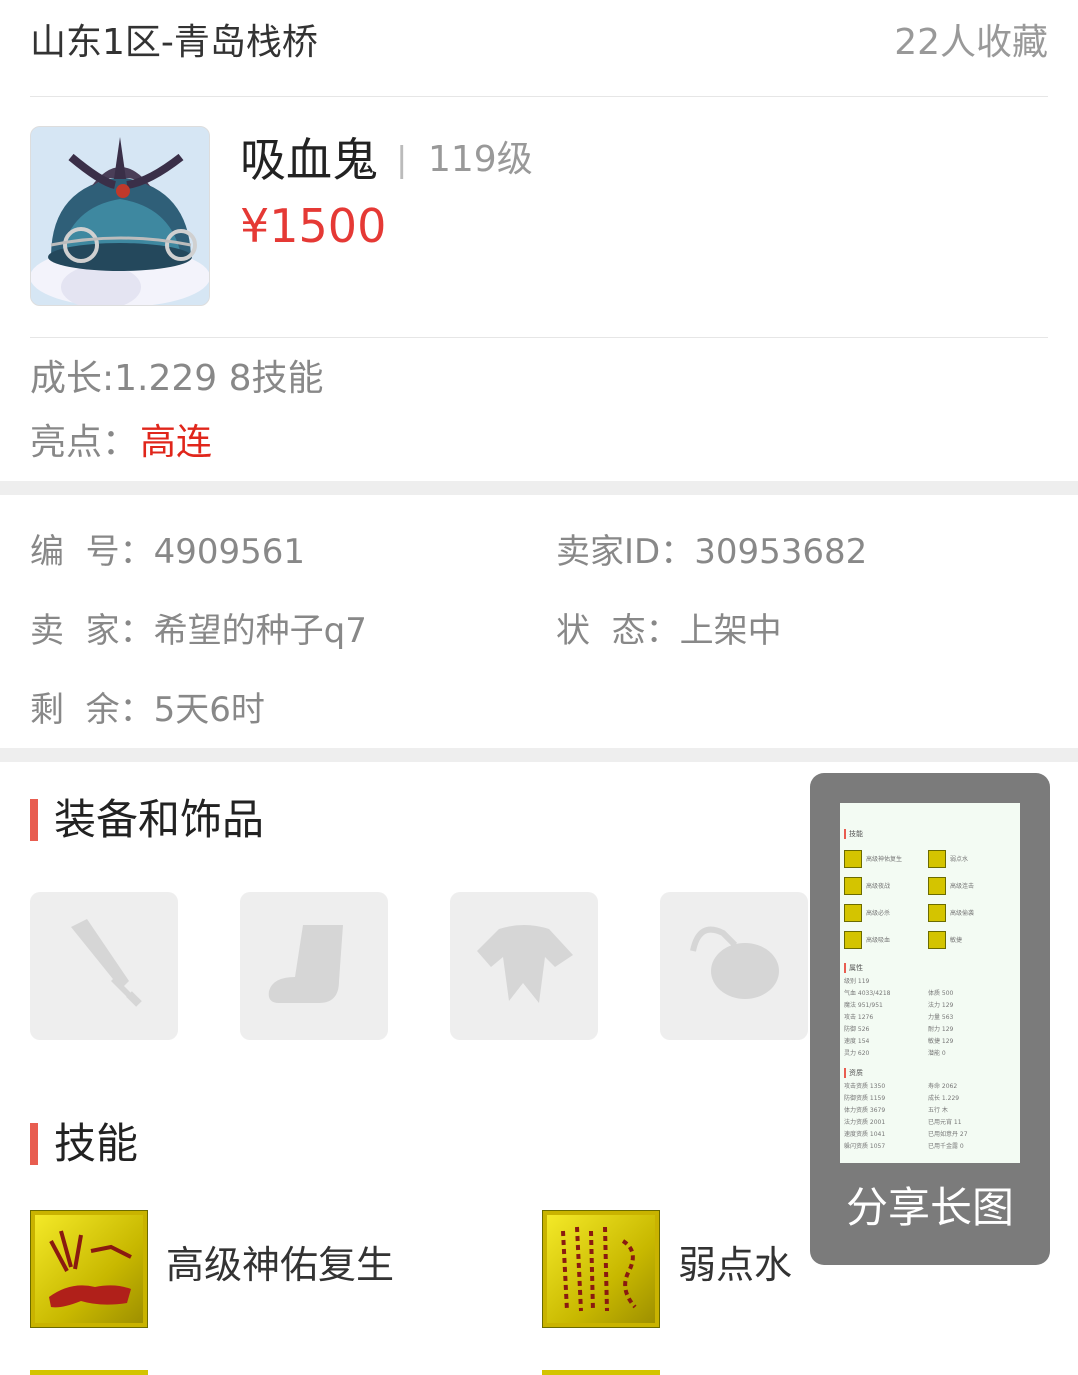 The width and height of the screenshot is (1078, 1375). Describe the element at coordinates (956, 940) in the screenshot. I see `mini-skill-name: 敏捷` at that location.